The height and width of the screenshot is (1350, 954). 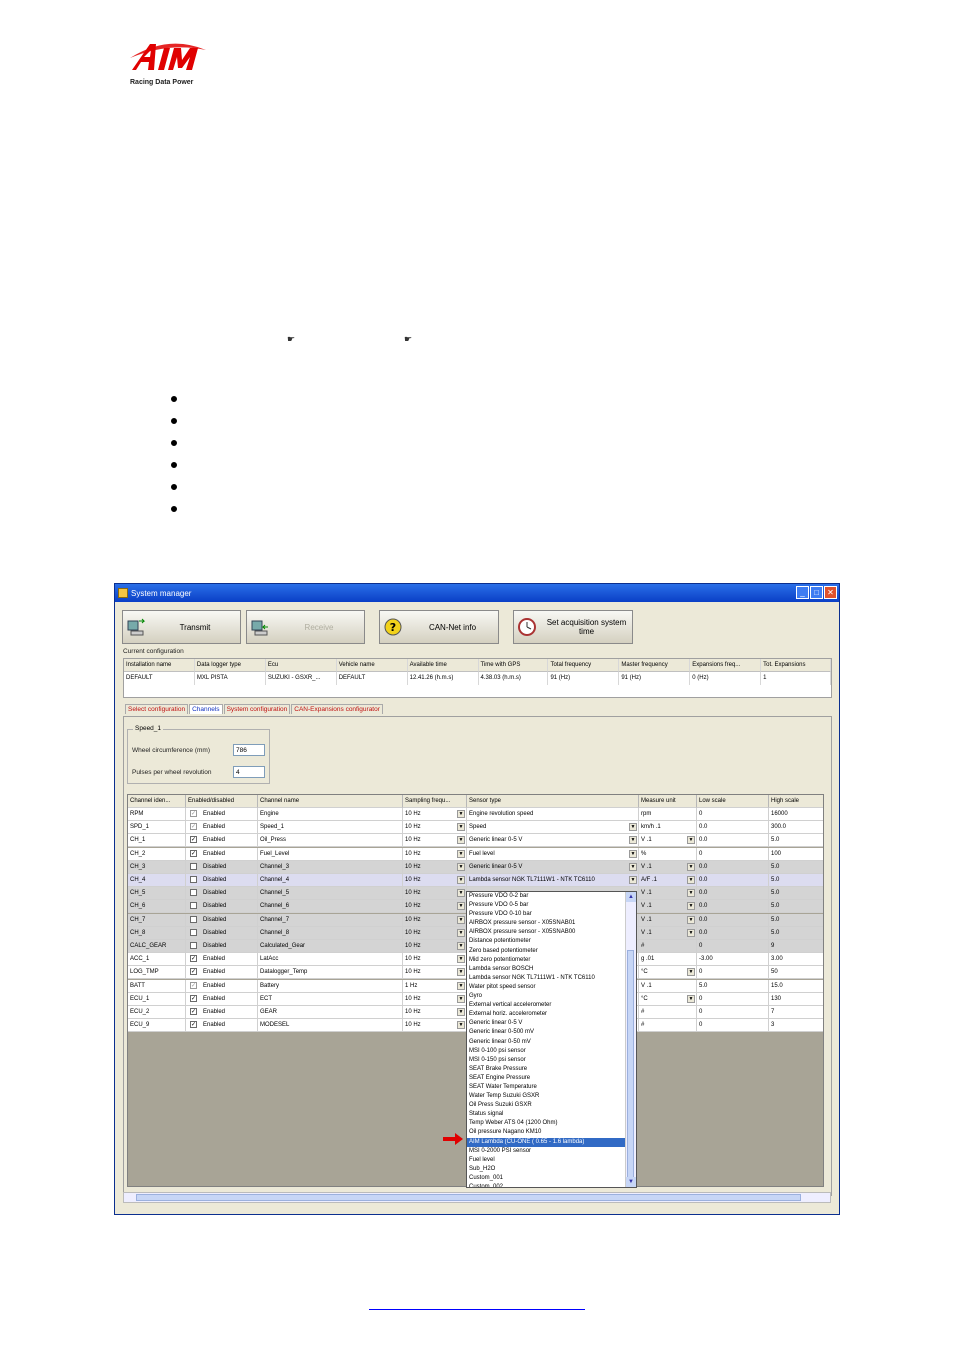 I want to click on channel-name-cell: GEAR, so click(x=330, y=1012).